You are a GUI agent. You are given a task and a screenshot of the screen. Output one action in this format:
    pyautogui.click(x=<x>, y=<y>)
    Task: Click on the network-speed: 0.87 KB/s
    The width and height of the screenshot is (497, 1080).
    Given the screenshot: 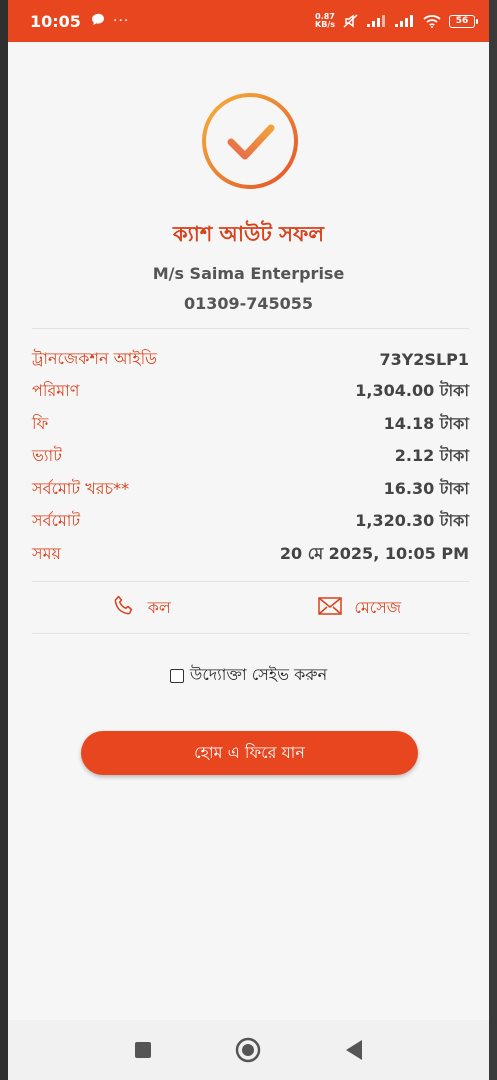 What is the action you would take?
    pyautogui.click(x=325, y=21)
    